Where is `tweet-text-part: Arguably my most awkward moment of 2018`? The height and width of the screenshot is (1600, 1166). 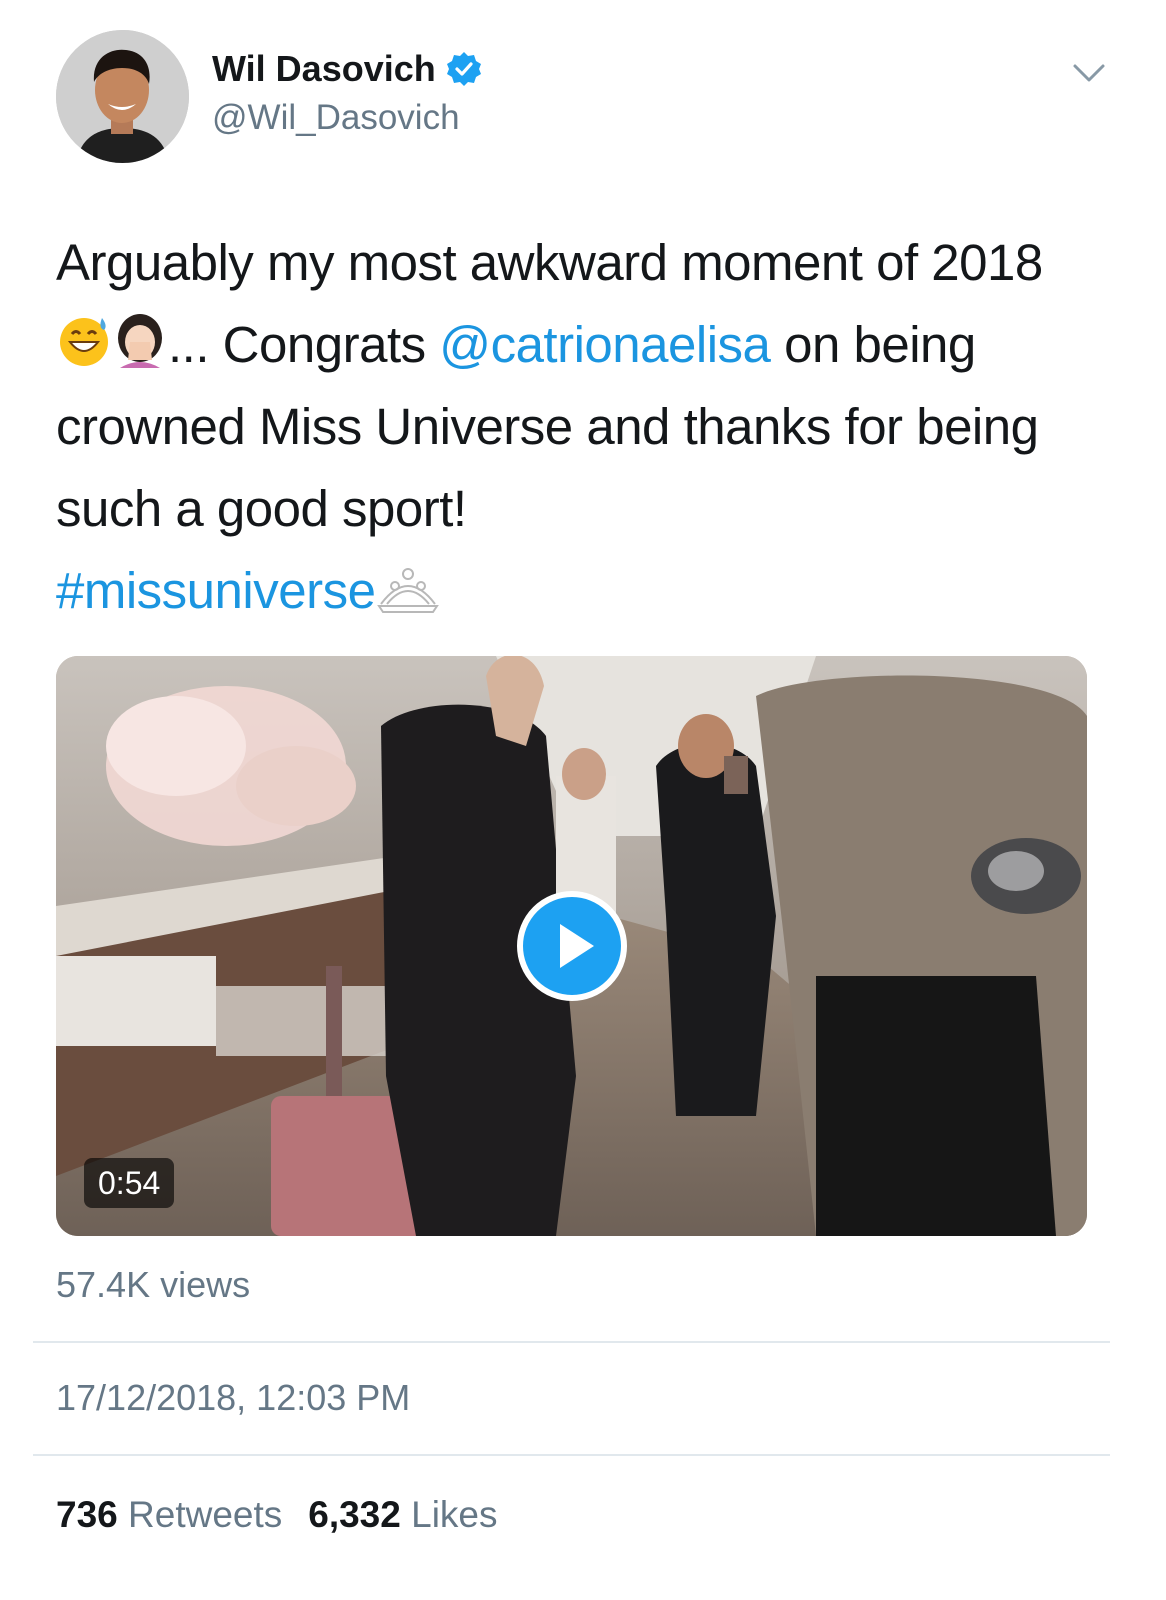
tweet-text-part: Arguably my most awkward moment of 2018 is located at coordinates (549, 262).